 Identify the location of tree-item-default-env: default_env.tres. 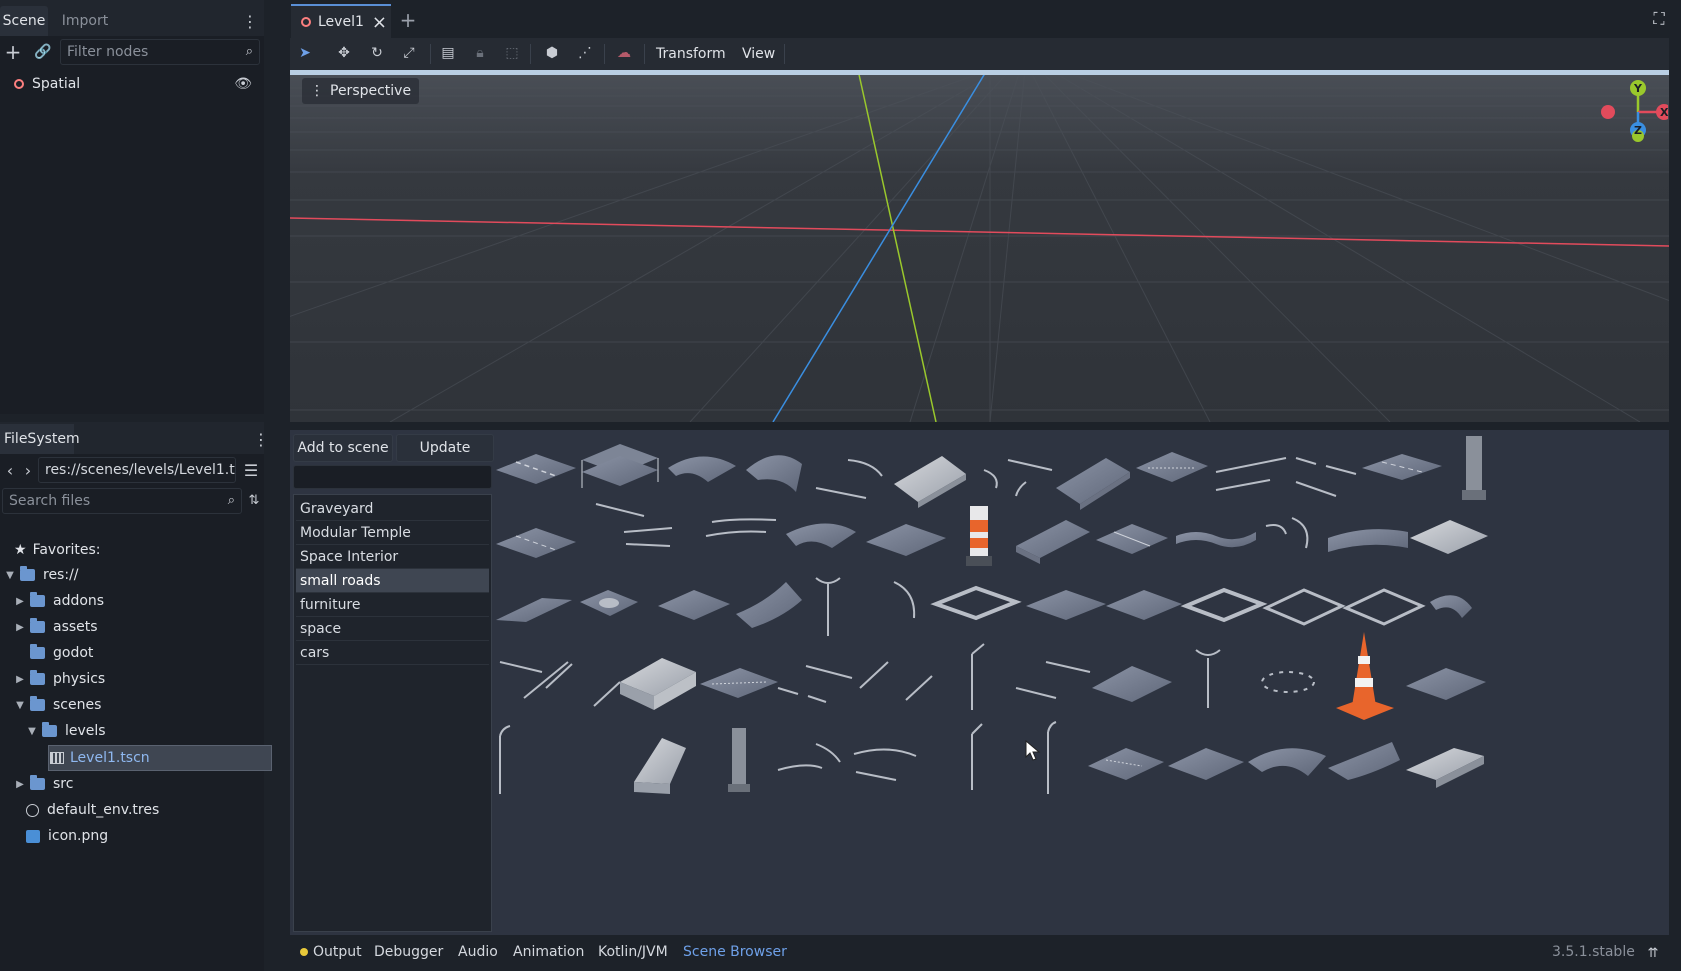
(92, 810).